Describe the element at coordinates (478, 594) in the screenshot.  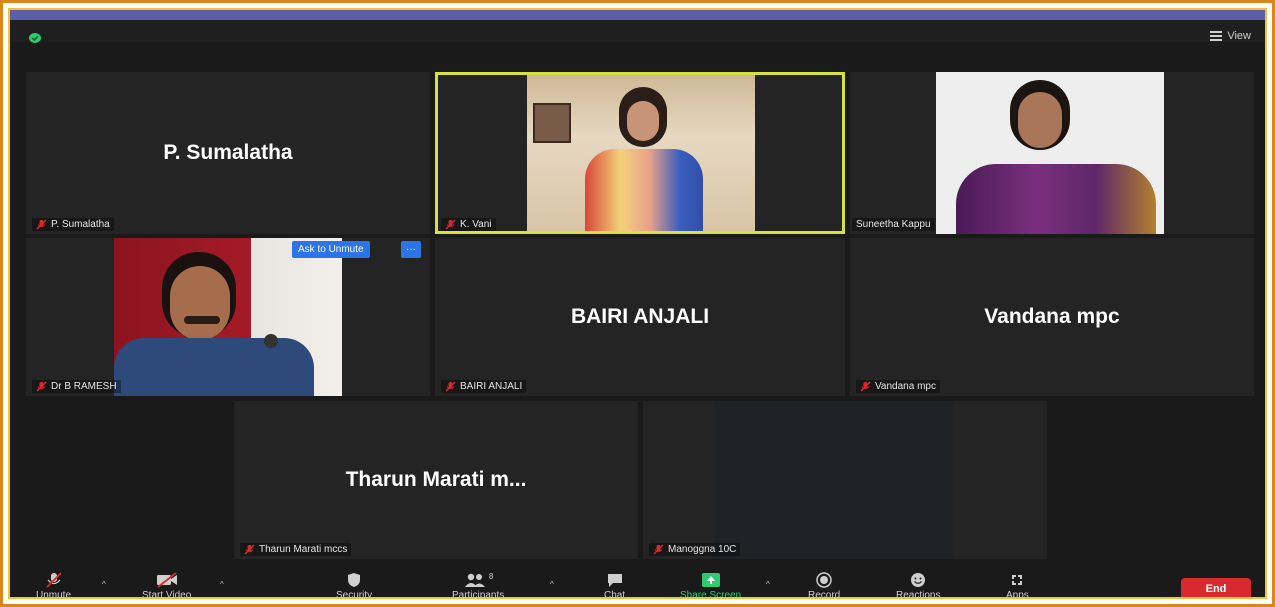
I see `participants-label: Participants` at that location.